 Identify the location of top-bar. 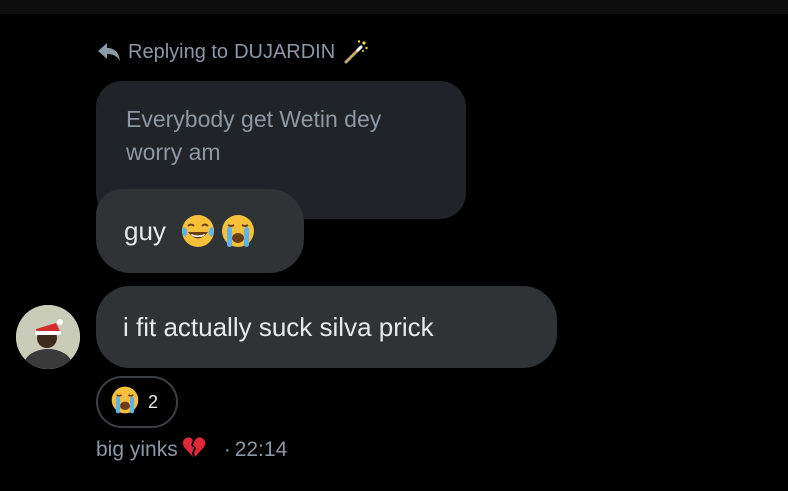
(394, 7).